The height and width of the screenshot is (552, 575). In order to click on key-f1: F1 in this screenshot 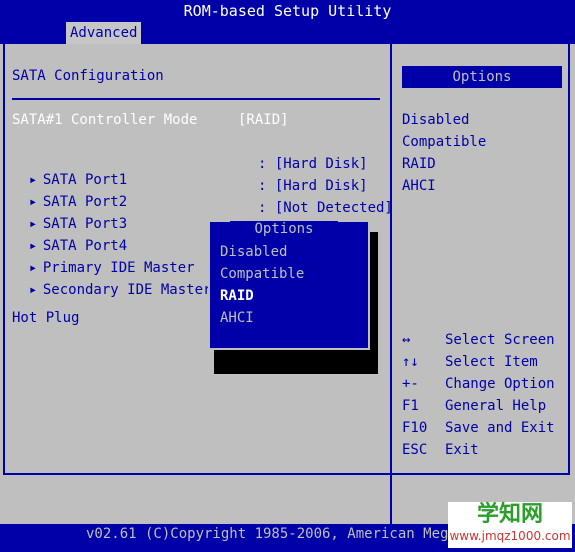, I will do `click(410, 406)`.